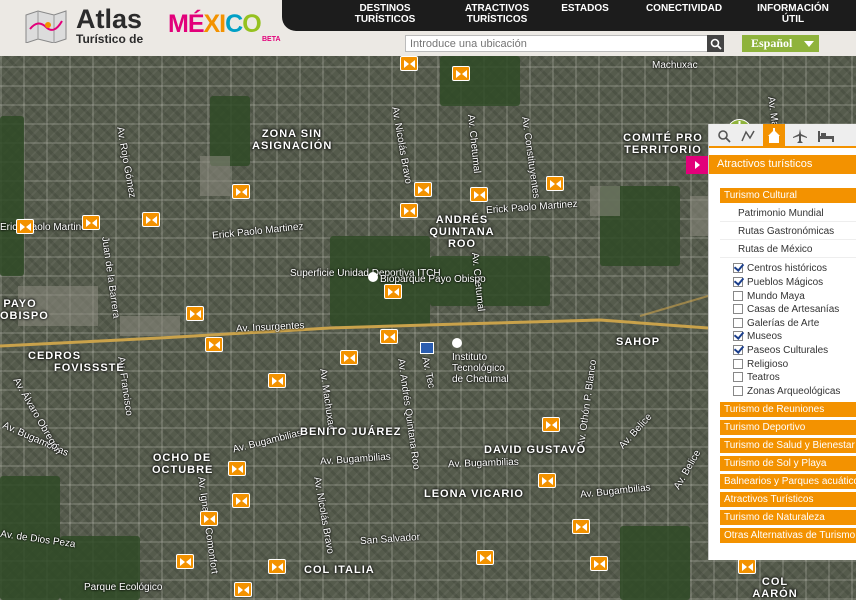 The width and height of the screenshot is (856, 600). I want to click on church-icon, so click(774, 135).